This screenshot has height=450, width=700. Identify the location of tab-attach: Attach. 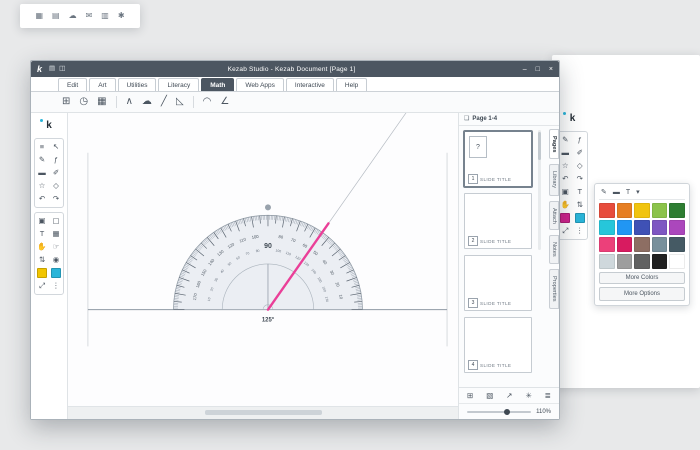
(554, 215).